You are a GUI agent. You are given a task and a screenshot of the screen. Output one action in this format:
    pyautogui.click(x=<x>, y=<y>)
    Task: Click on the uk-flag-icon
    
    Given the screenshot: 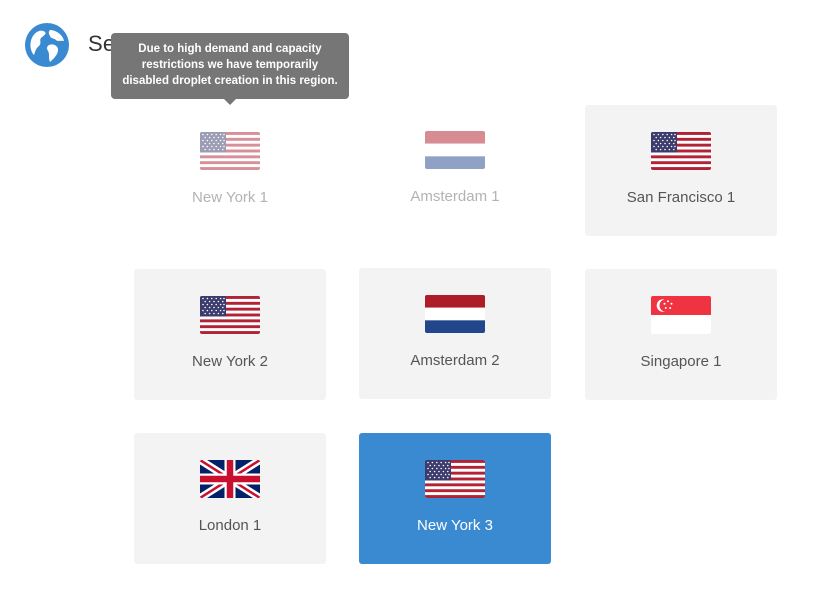 What is the action you would take?
    pyautogui.click(x=230, y=479)
    